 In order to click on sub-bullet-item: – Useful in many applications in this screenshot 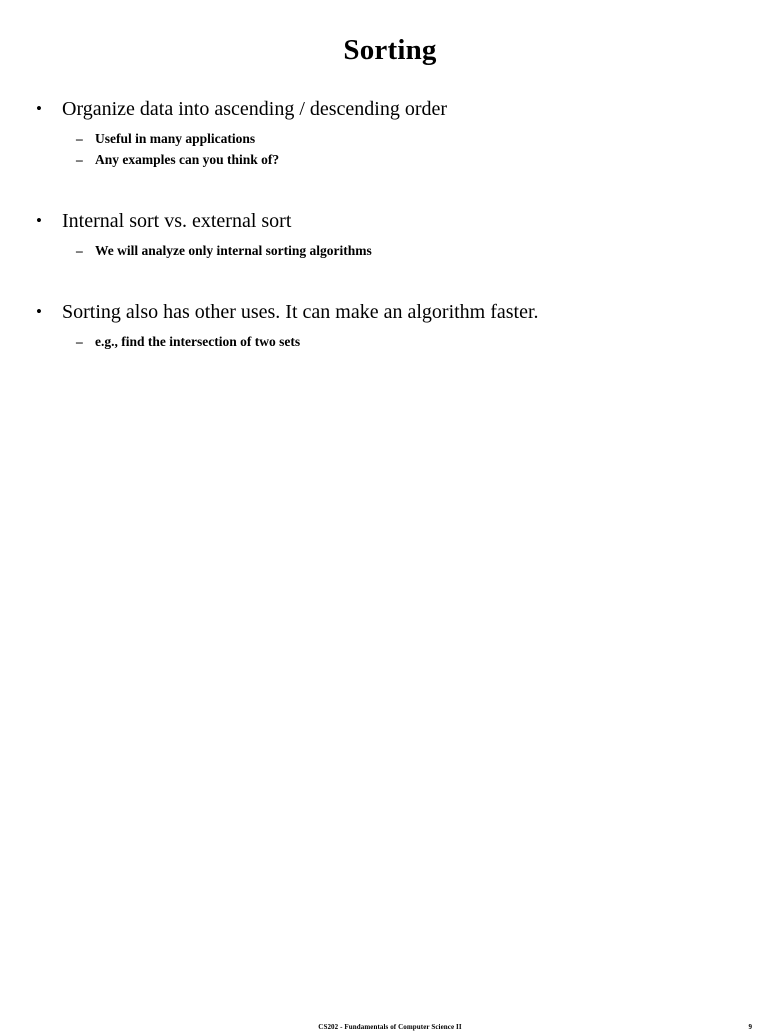, I will do `click(390, 138)`.